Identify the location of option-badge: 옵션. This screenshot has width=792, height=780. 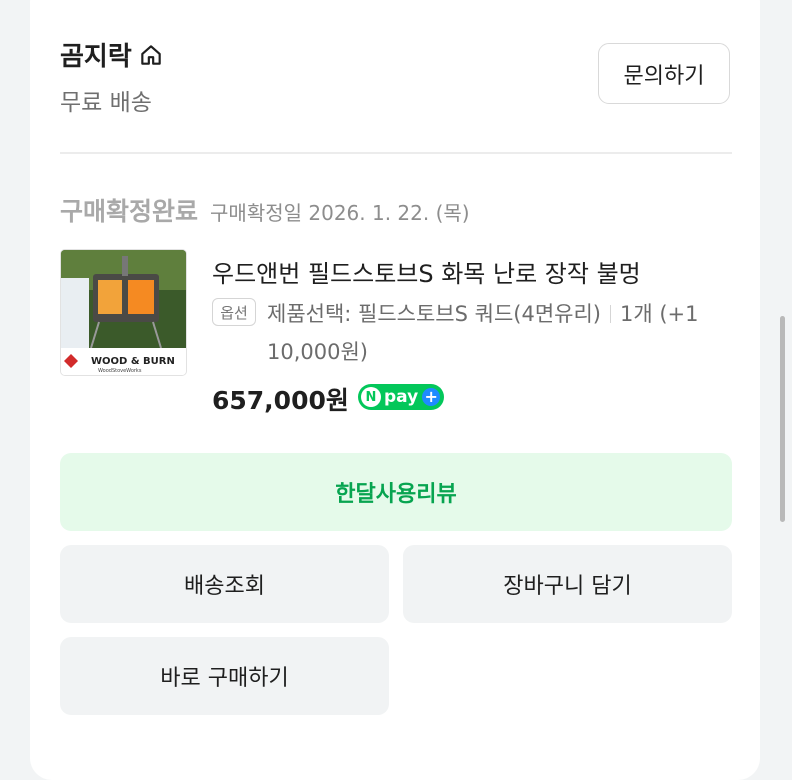
(234, 312).